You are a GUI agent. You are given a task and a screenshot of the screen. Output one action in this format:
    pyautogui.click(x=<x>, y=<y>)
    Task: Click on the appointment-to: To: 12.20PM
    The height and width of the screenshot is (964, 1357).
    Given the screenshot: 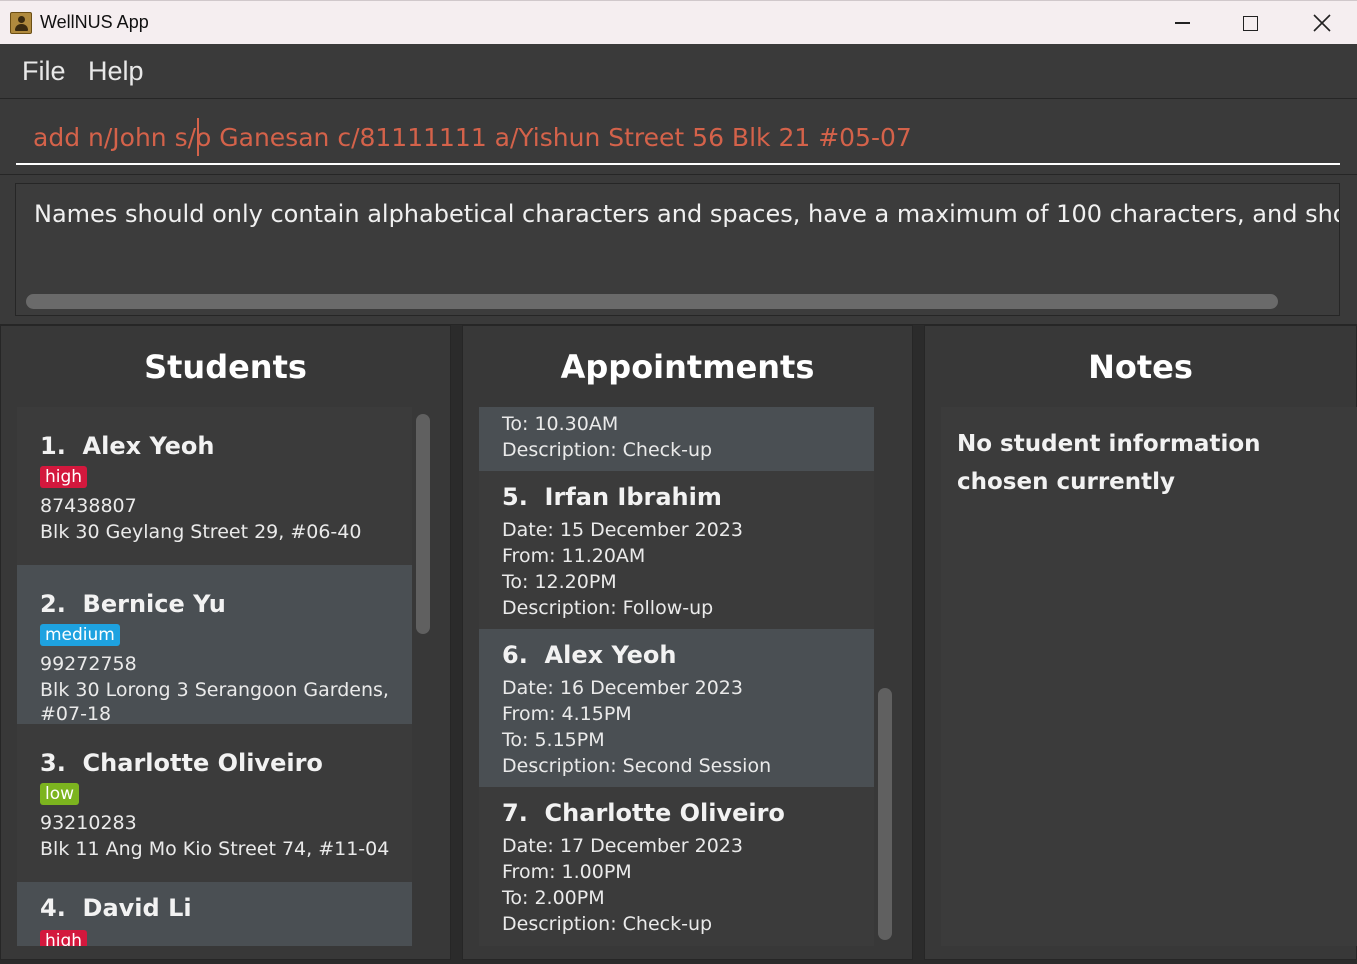 What is the action you would take?
    pyautogui.click(x=559, y=582)
    